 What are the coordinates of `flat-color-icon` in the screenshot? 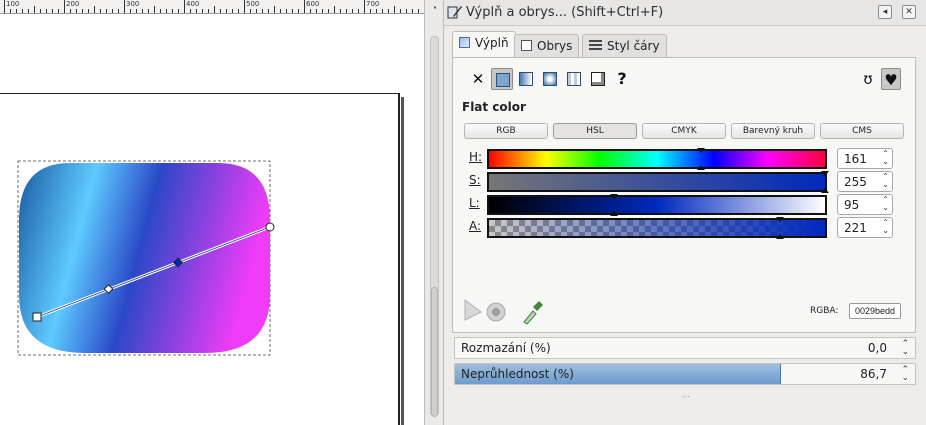 It's located at (503, 80).